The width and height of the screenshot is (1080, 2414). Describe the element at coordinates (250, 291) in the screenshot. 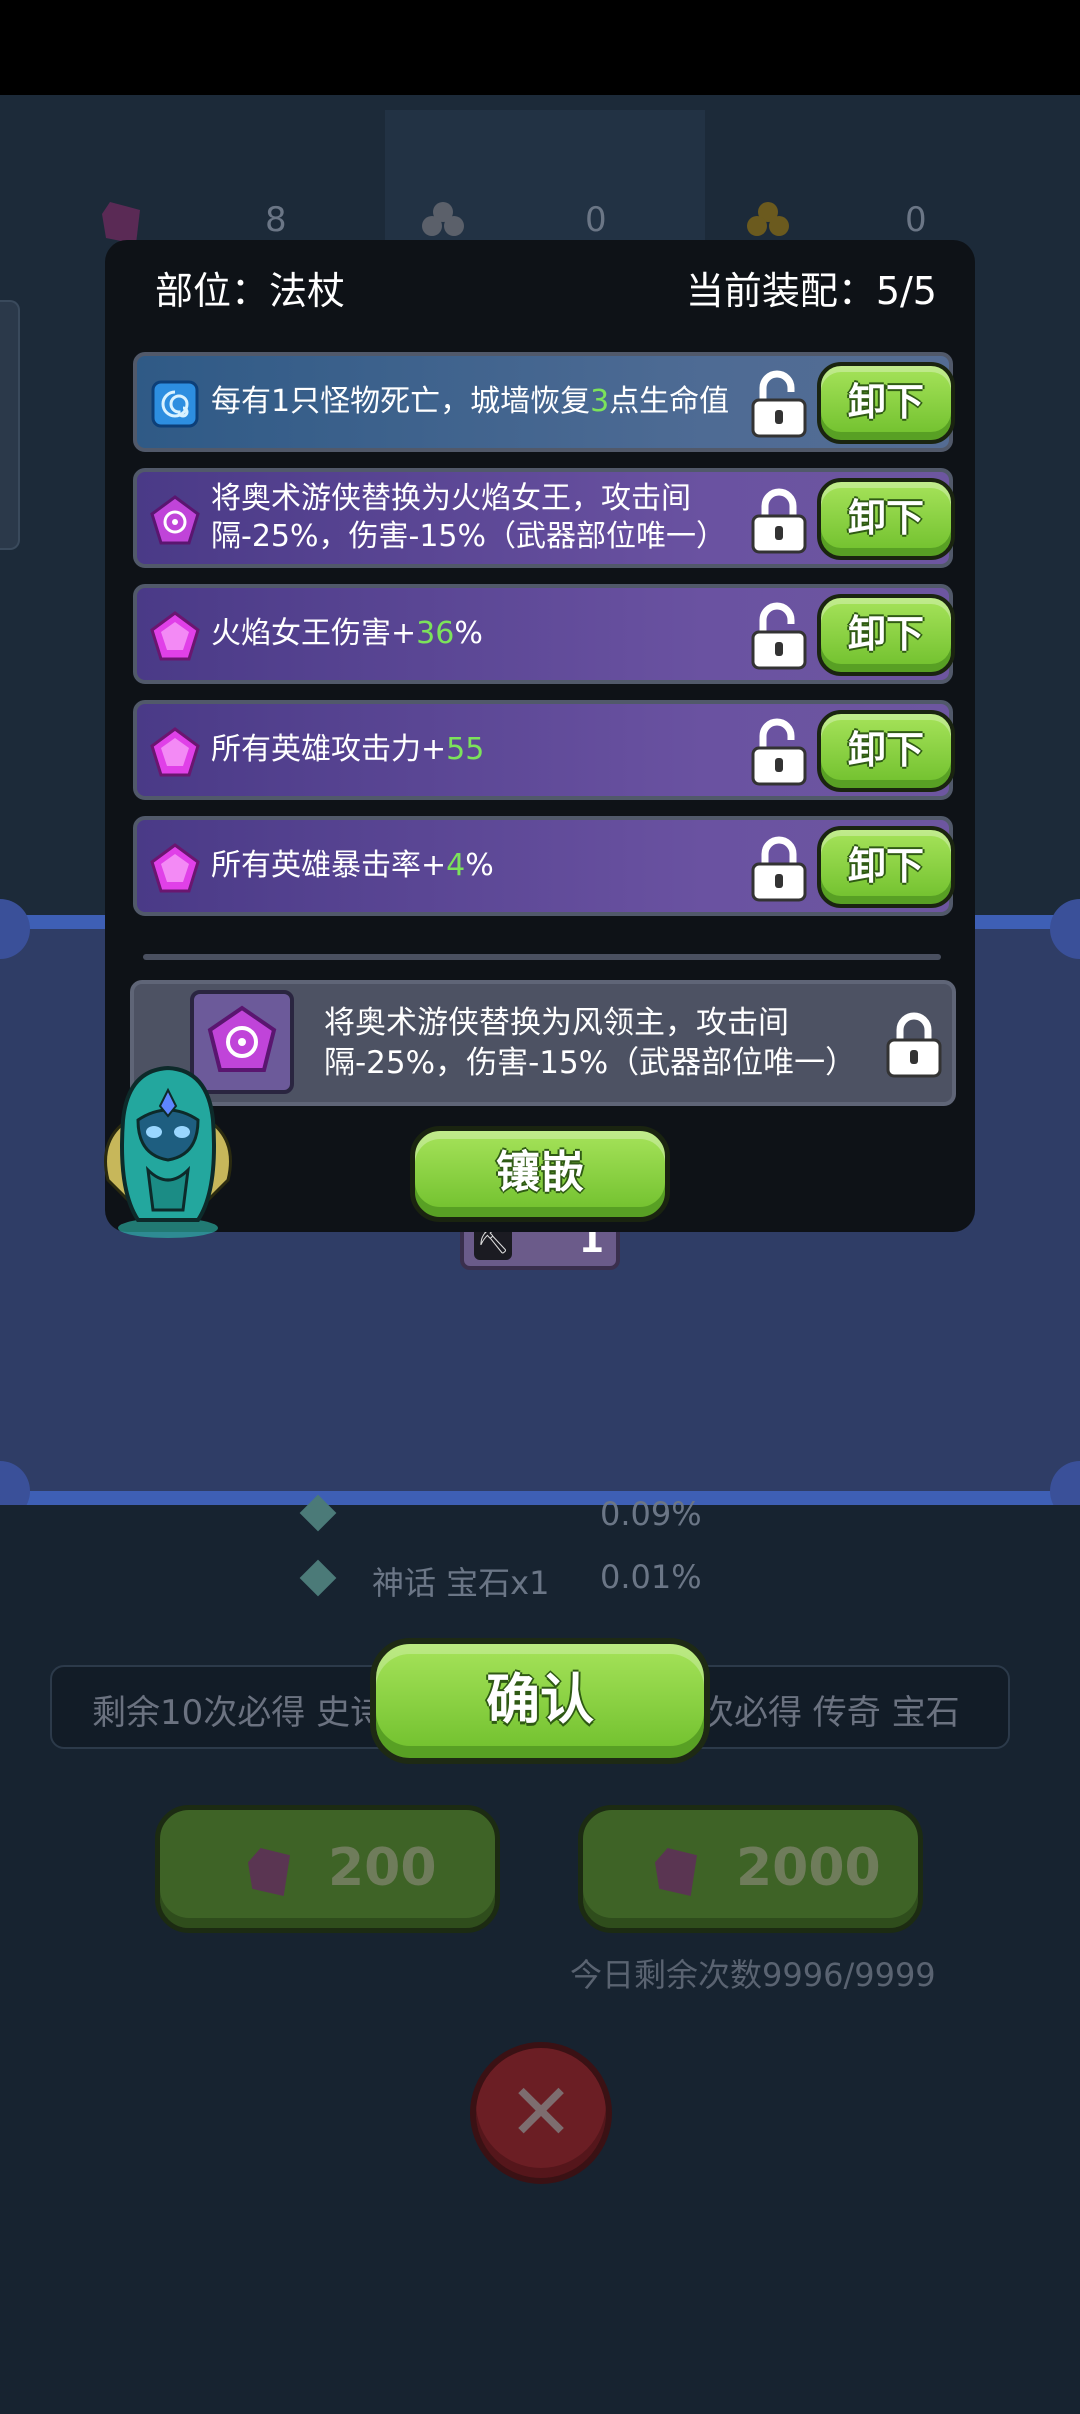

I see `slot-label: 部位：法杖` at that location.